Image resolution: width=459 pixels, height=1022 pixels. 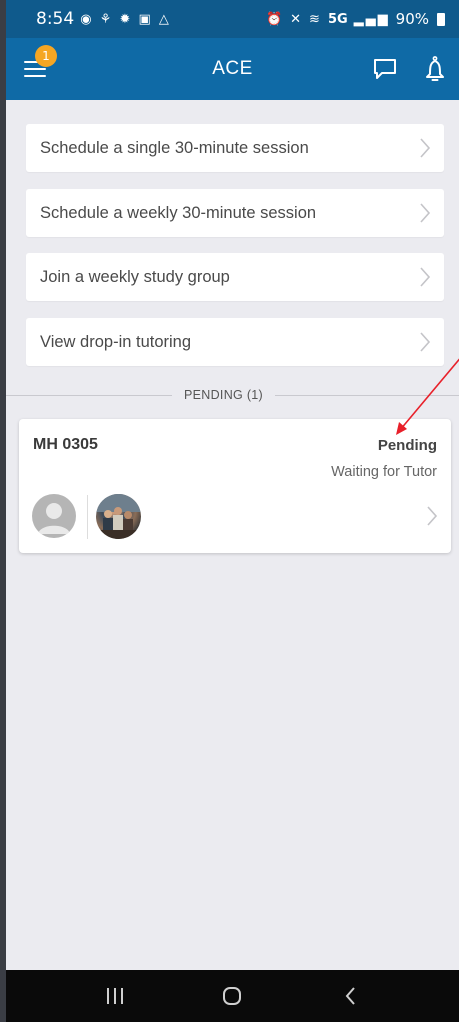 What do you see at coordinates (46, 56) in the screenshot?
I see `notification-badge: 1` at bounding box center [46, 56].